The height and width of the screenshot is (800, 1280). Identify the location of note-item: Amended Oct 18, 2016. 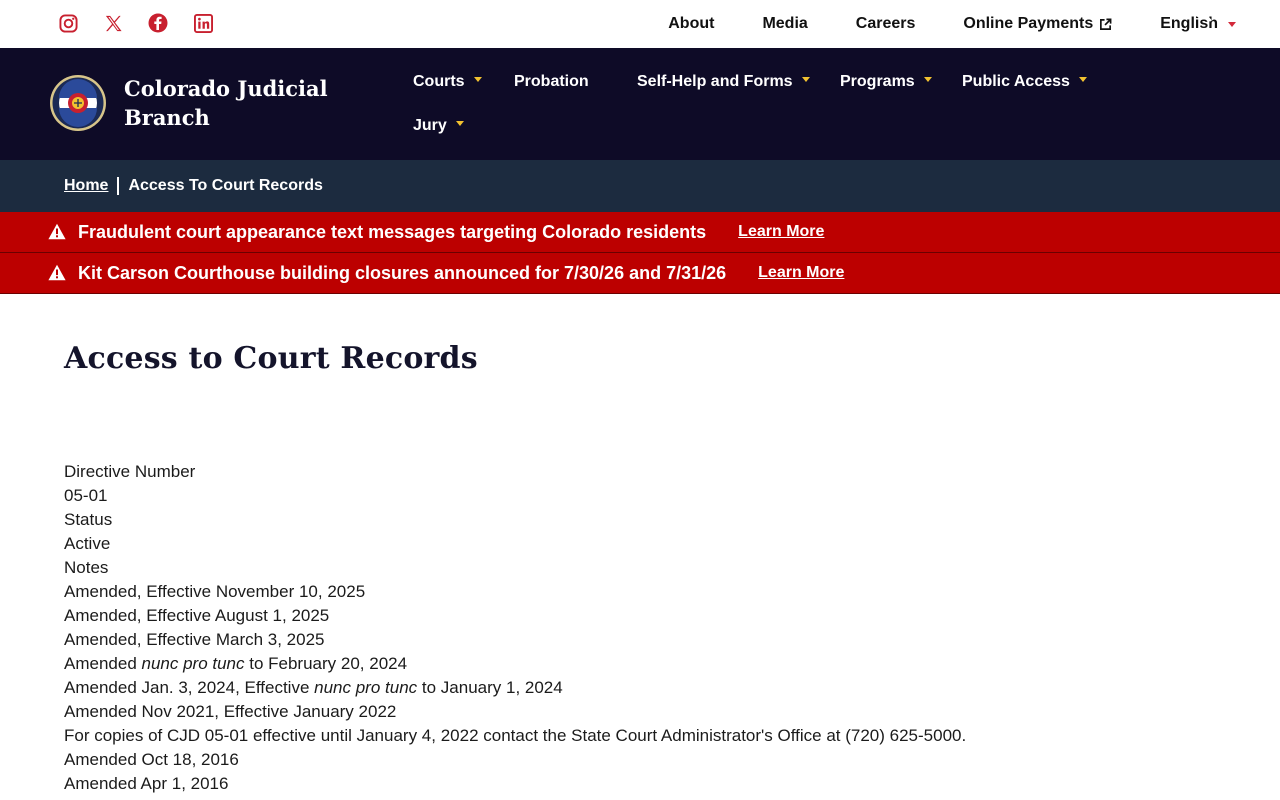
(151, 759).